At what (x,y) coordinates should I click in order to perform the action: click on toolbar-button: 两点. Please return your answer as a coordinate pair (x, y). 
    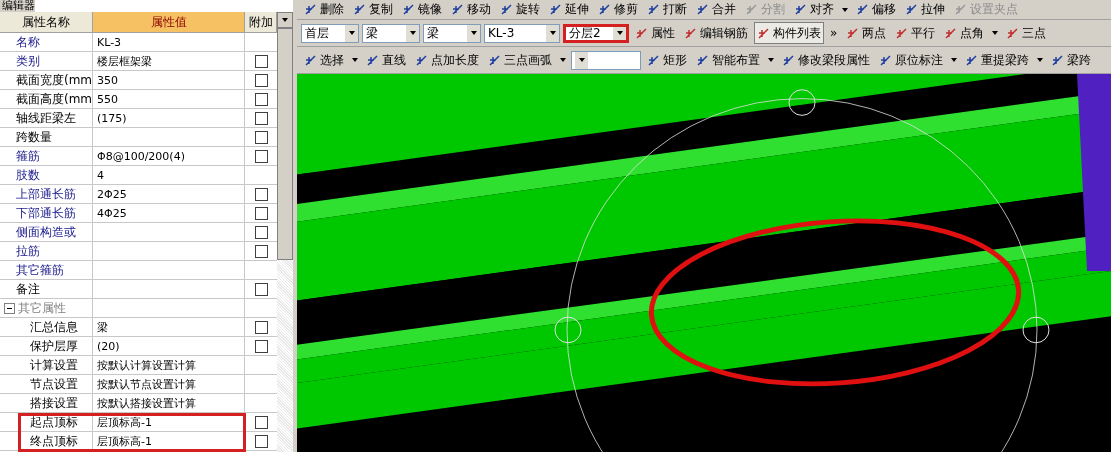
    Looking at the image, I should click on (866, 33).